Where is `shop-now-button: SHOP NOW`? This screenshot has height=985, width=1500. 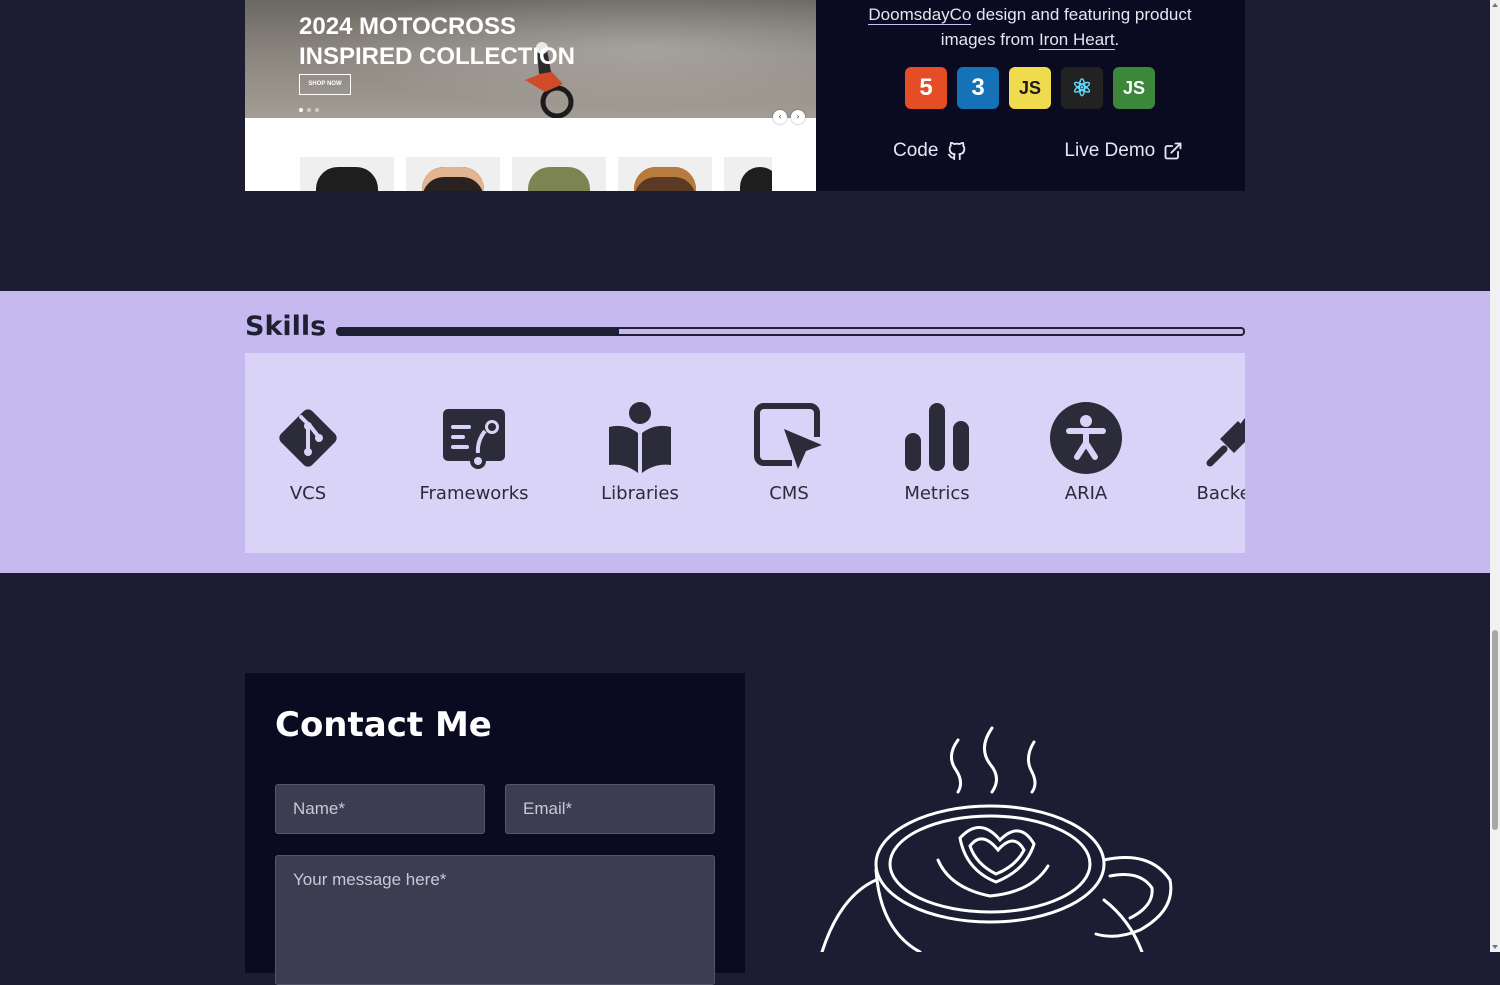 shop-now-button: SHOP NOW is located at coordinates (325, 84).